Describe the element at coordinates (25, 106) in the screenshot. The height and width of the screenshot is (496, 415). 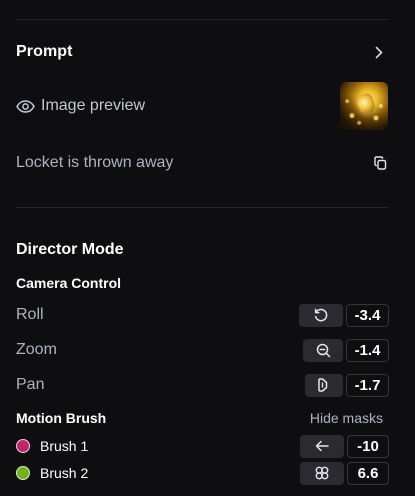
I see `eye-icon` at that location.